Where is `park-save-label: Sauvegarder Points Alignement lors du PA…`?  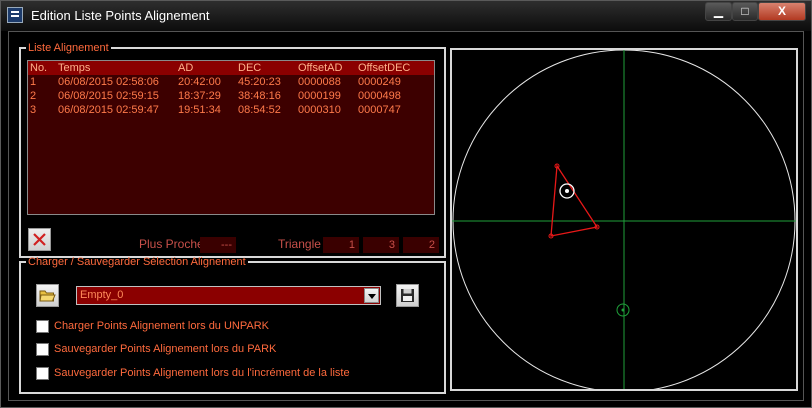 park-save-label: Sauvegarder Points Alignement lors du PA… is located at coordinates (165, 349).